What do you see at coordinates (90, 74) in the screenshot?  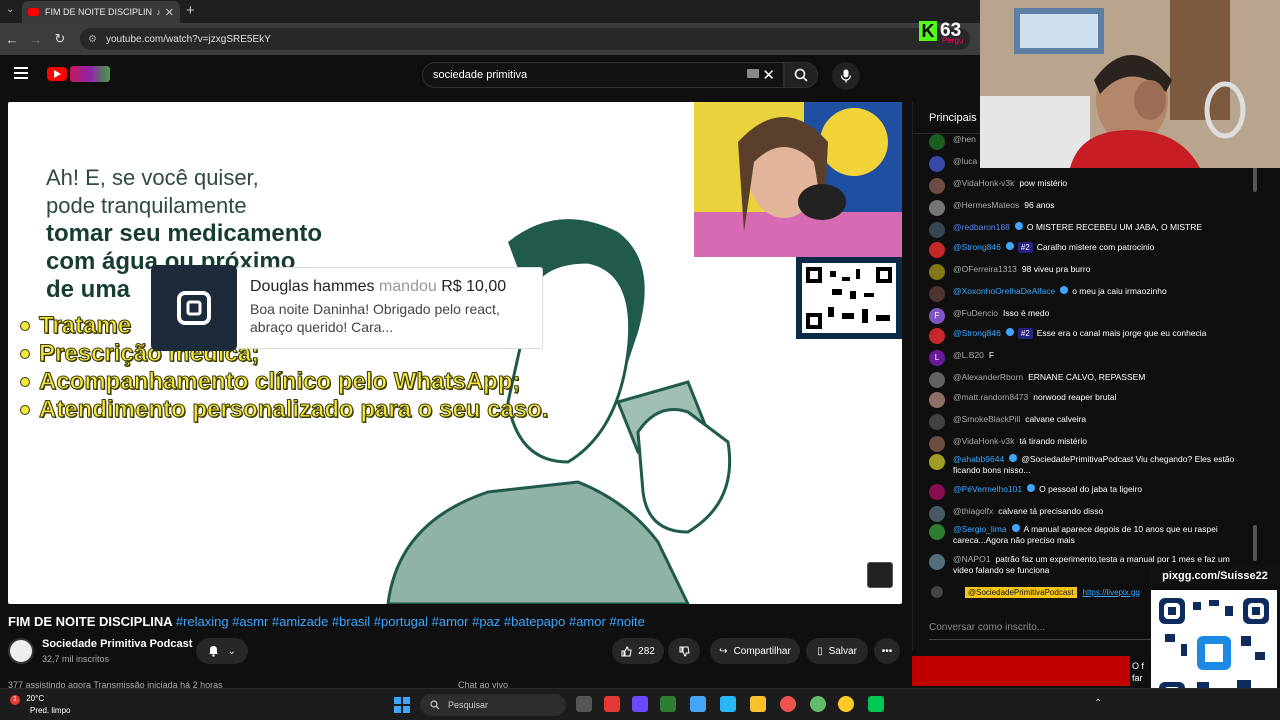 I see `doodle-logo` at bounding box center [90, 74].